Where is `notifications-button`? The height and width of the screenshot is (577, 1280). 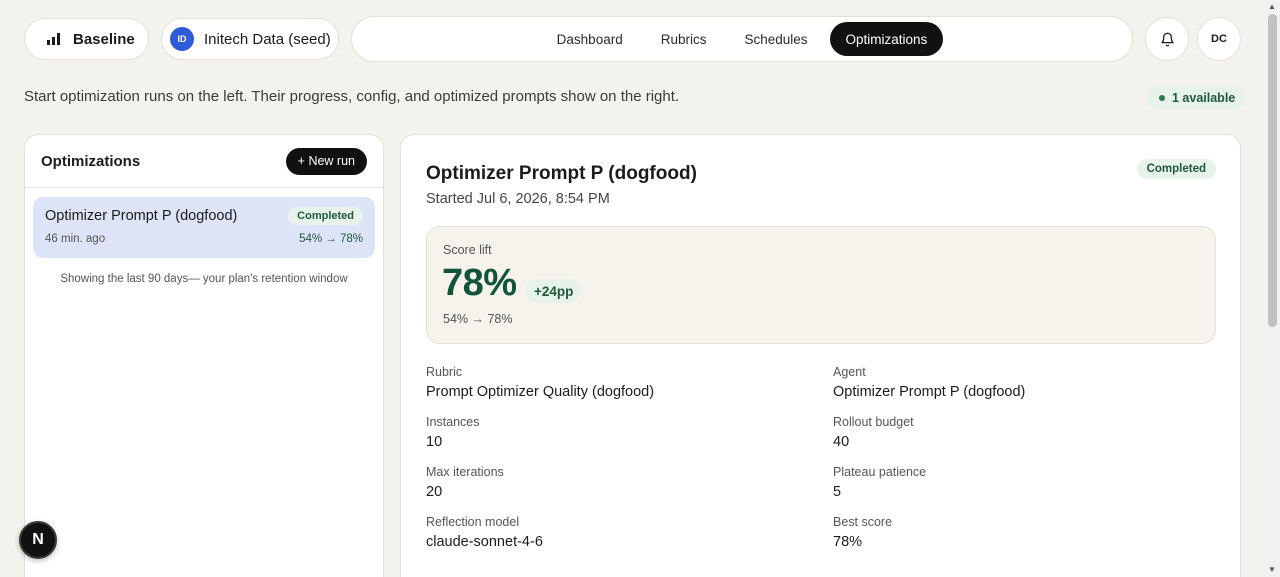 notifications-button is located at coordinates (1167, 39).